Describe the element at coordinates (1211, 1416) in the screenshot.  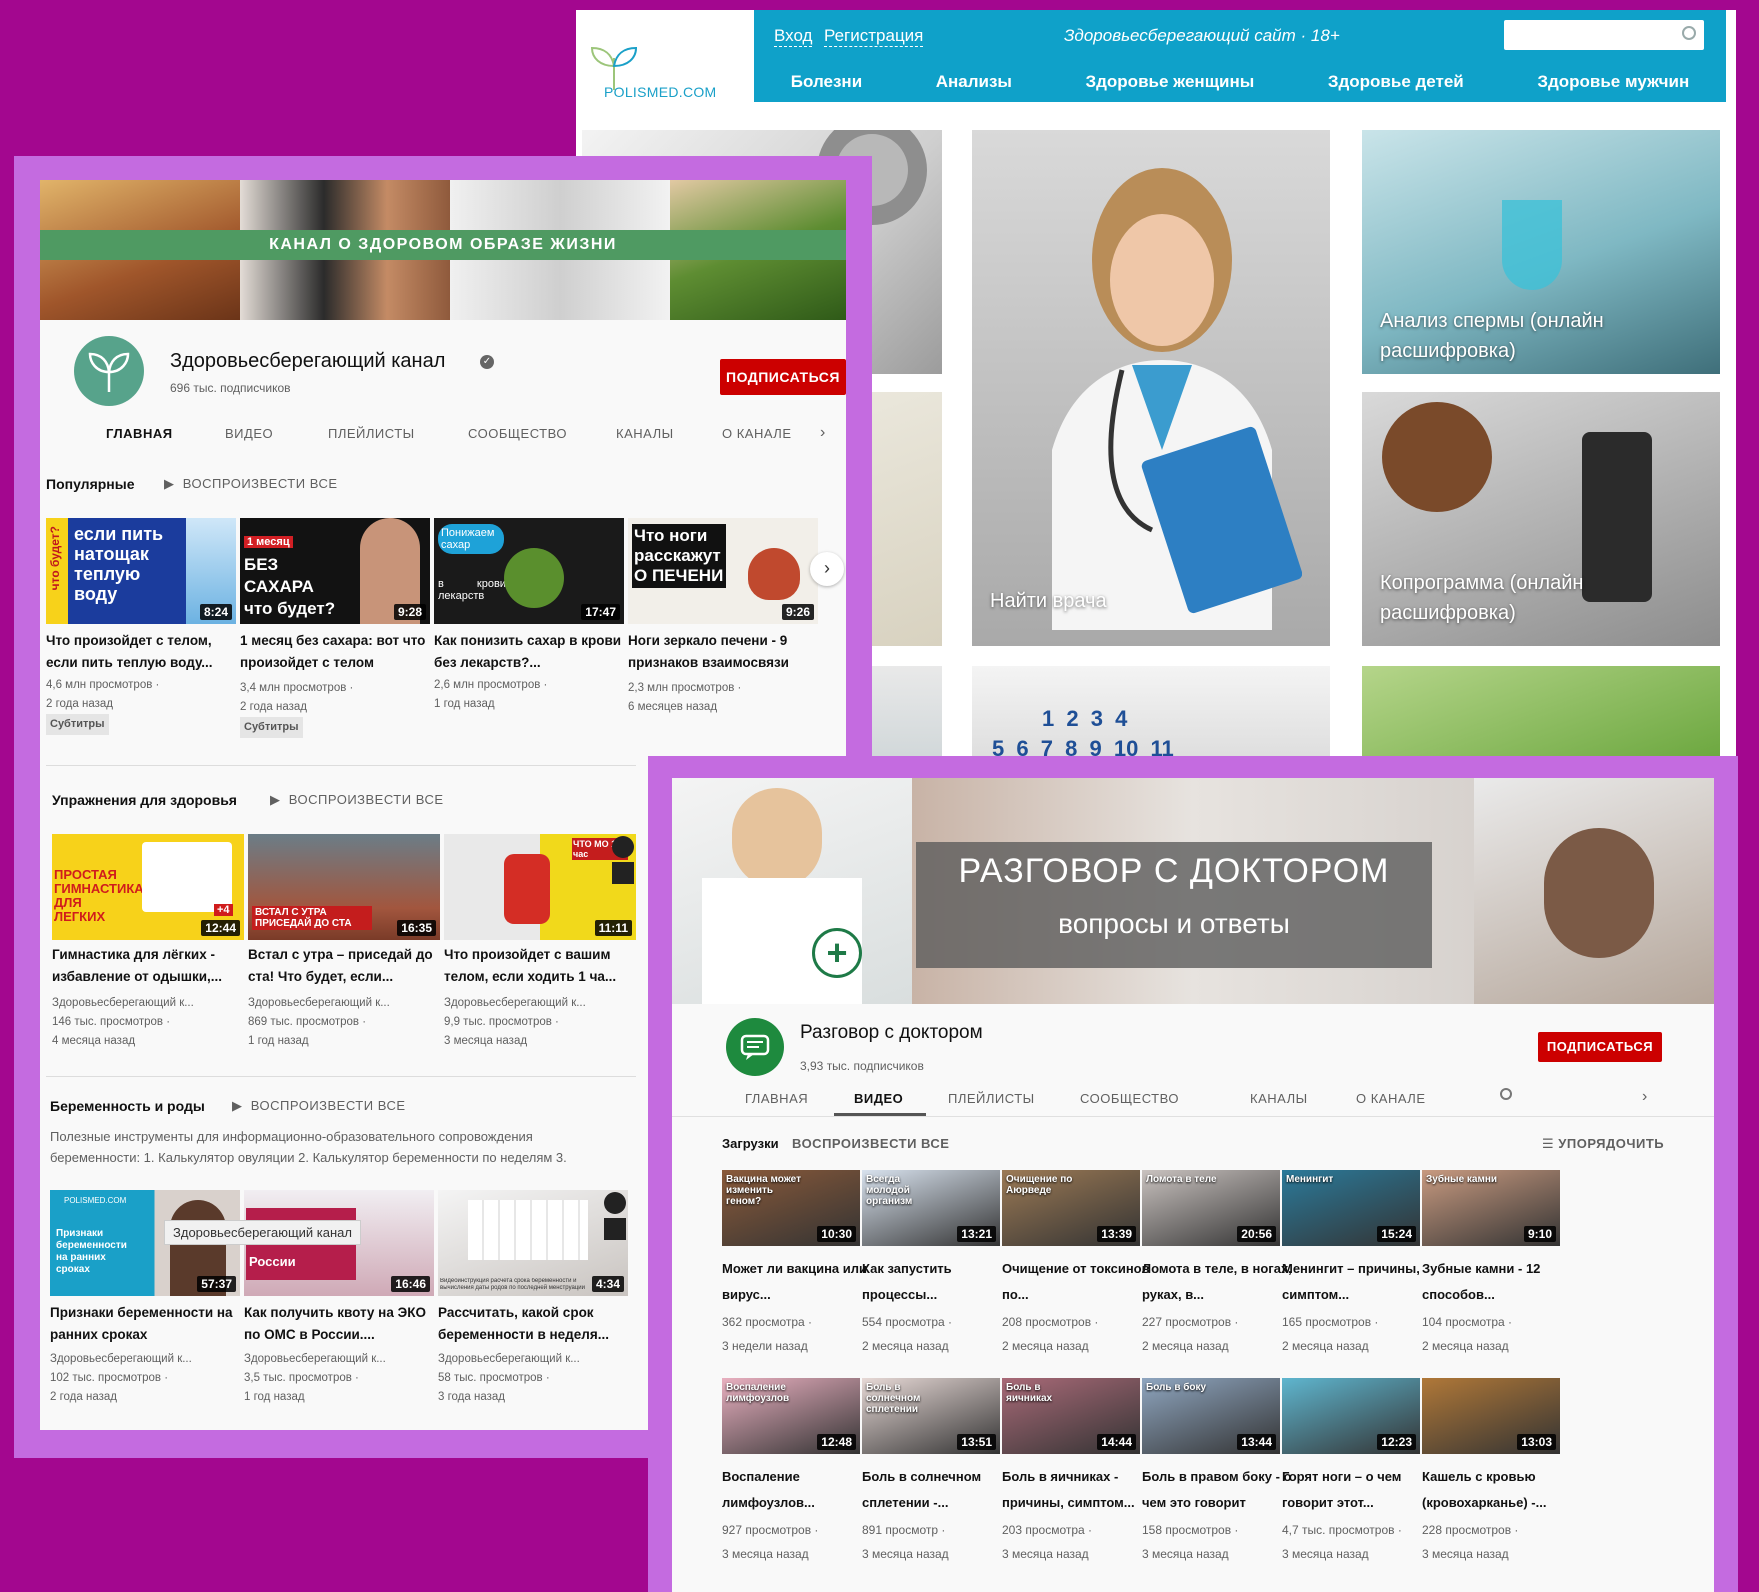
I see `video-thumbnail: Боль в боку 13:44` at that location.